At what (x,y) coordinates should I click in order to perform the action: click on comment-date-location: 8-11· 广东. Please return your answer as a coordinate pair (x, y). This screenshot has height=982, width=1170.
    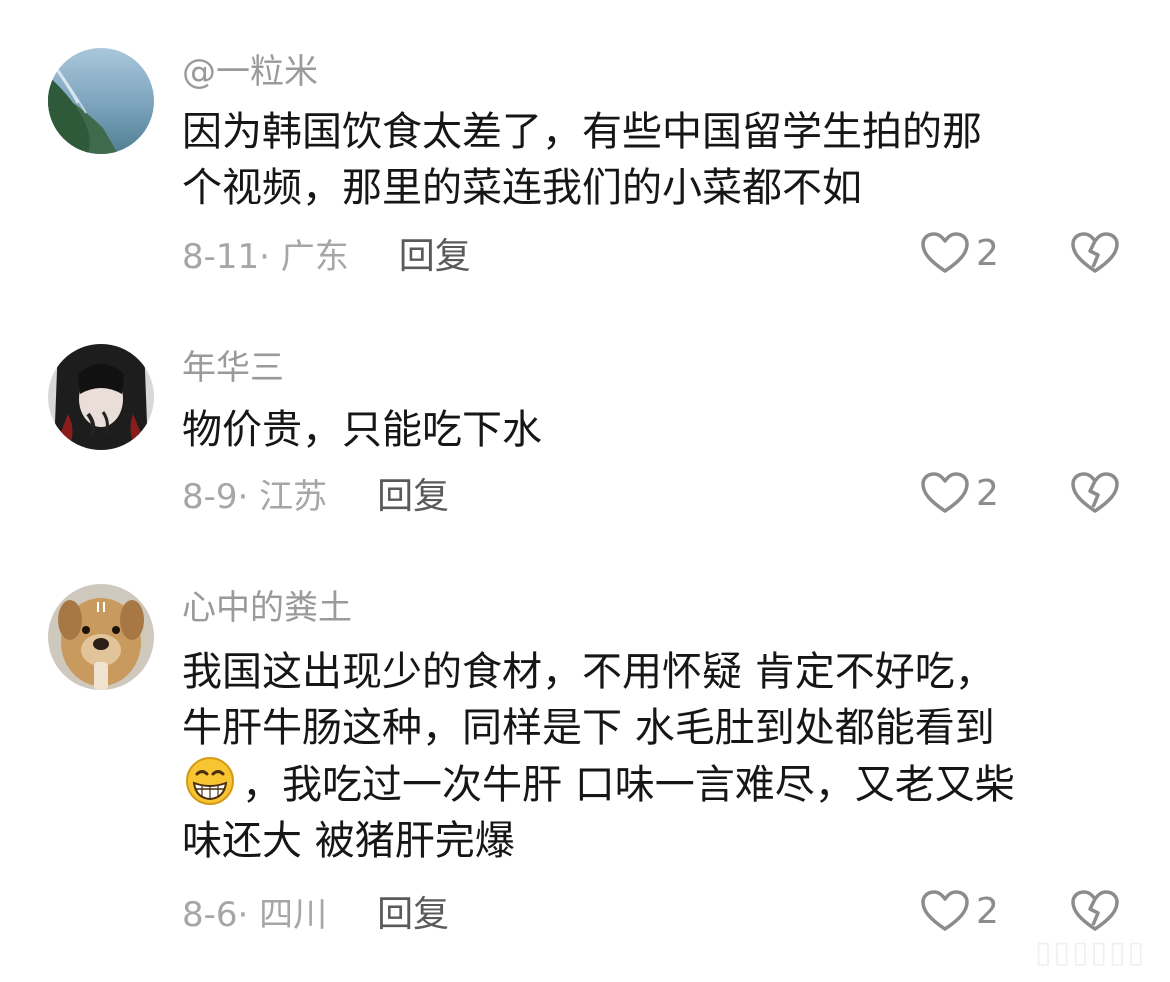
    Looking at the image, I should click on (265, 256).